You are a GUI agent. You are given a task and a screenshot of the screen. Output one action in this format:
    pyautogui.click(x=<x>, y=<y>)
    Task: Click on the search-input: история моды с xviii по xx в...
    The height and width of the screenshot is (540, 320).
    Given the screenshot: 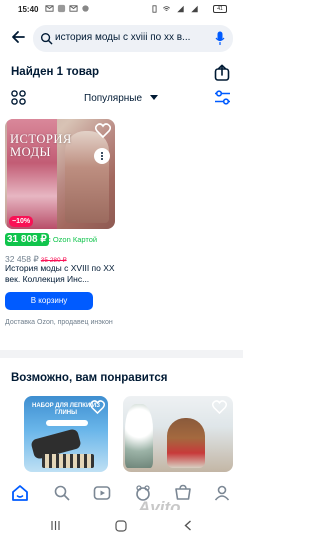 What is the action you would take?
    pyautogui.click(x=133, y=38)
    